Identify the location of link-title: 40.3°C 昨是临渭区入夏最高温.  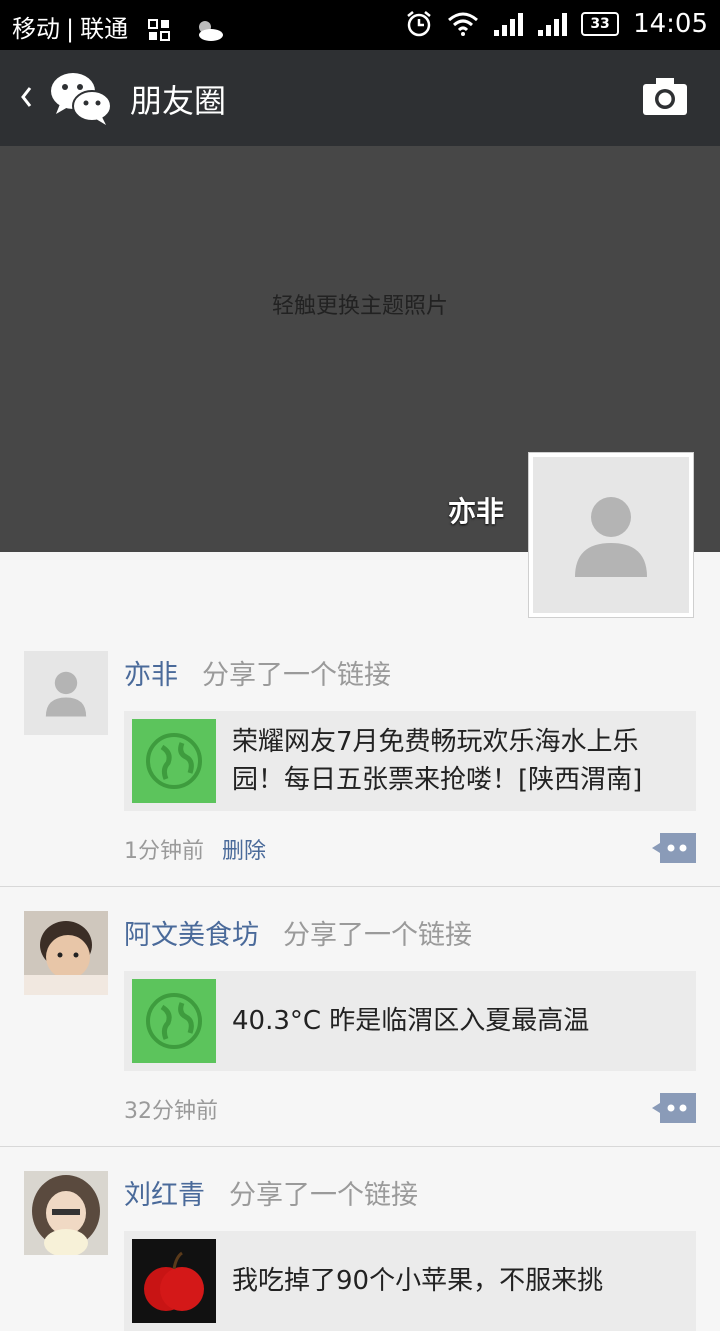
(411, 1021).